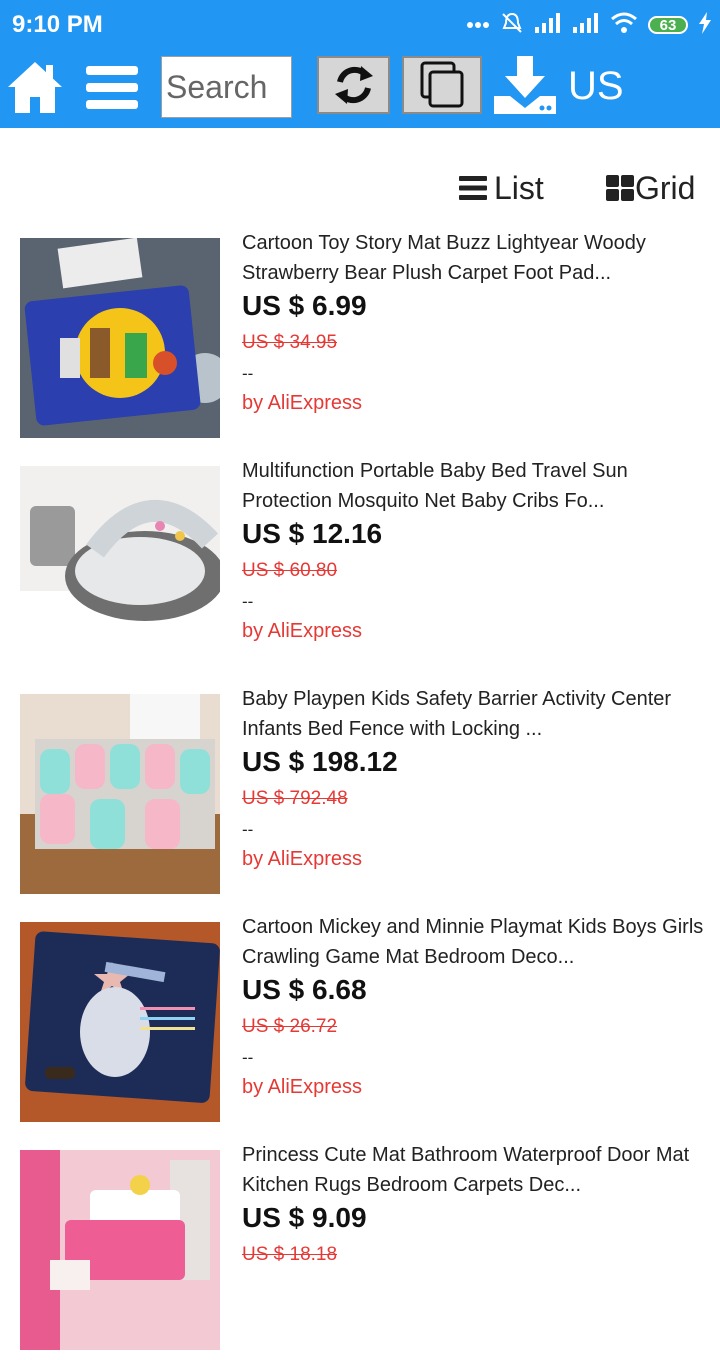 The image size is (720, 1360). I want to click on charging-icon, so click(705, 25).